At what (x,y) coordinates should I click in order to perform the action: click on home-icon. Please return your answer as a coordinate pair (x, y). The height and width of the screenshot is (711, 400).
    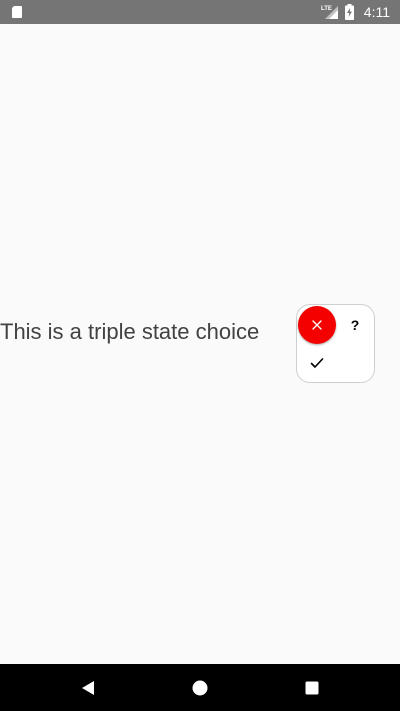
    Looking at the image, I should click on (200, 687).